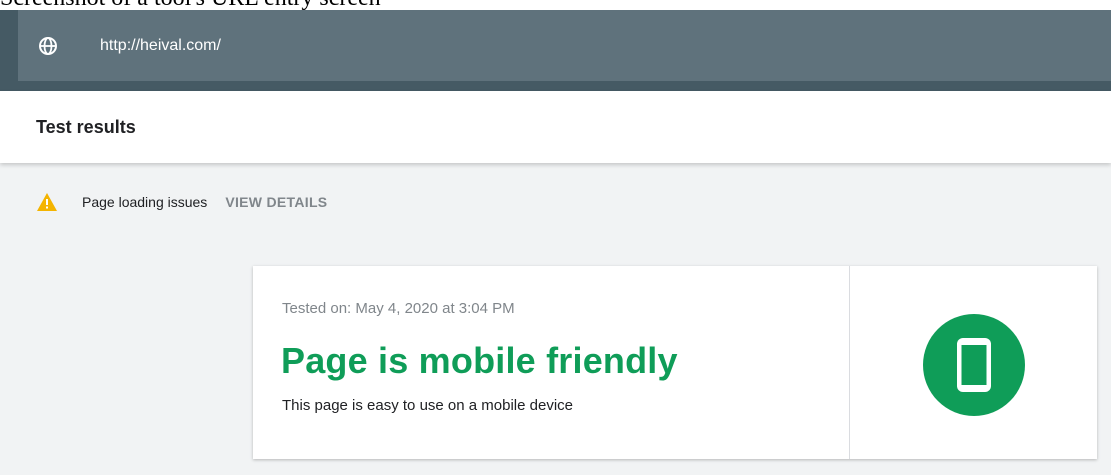 The height and width of the screenshot is (475, 1111). I want to click on url-input: http://heival.com/, so click(564, 45).